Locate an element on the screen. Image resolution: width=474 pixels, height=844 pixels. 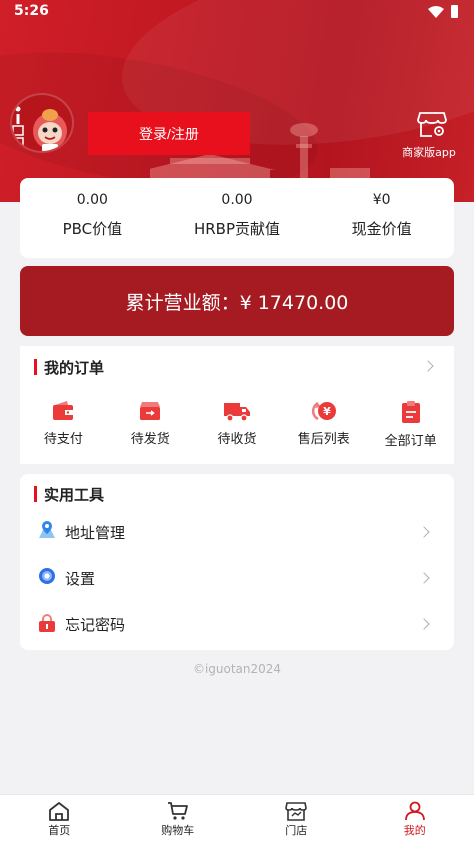
tab-label: 我的 is located at coordinates (414, 830).